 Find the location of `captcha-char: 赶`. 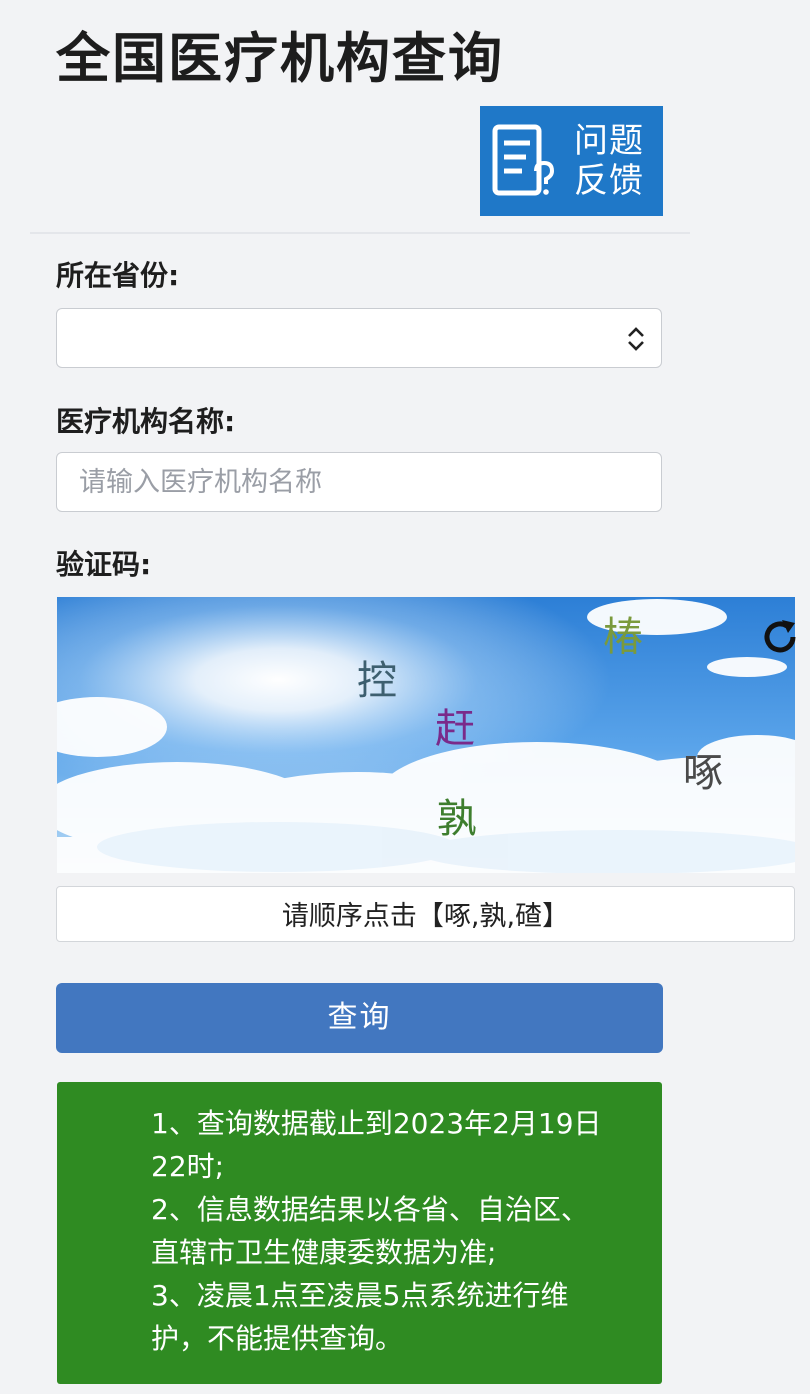

captcha-char: 赶 is located at coordinates (455, 729).